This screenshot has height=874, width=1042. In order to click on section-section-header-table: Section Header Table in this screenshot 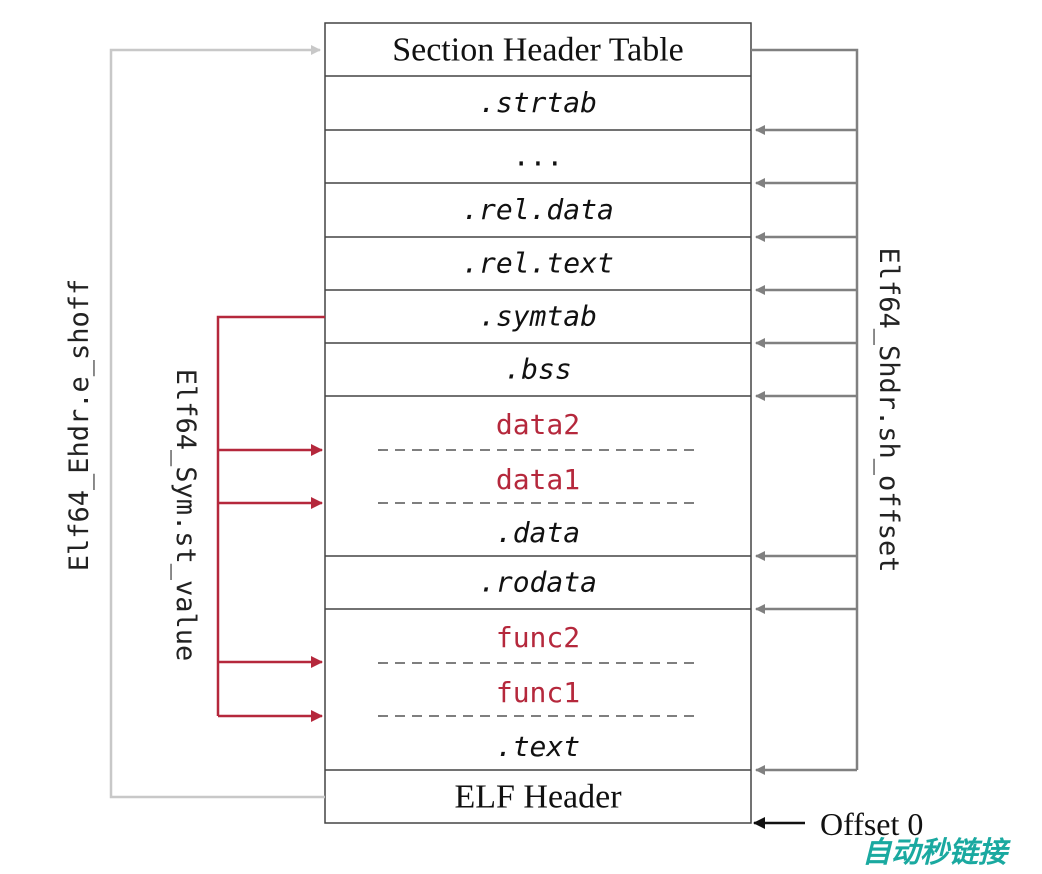, I will do `click(538, 50)`.